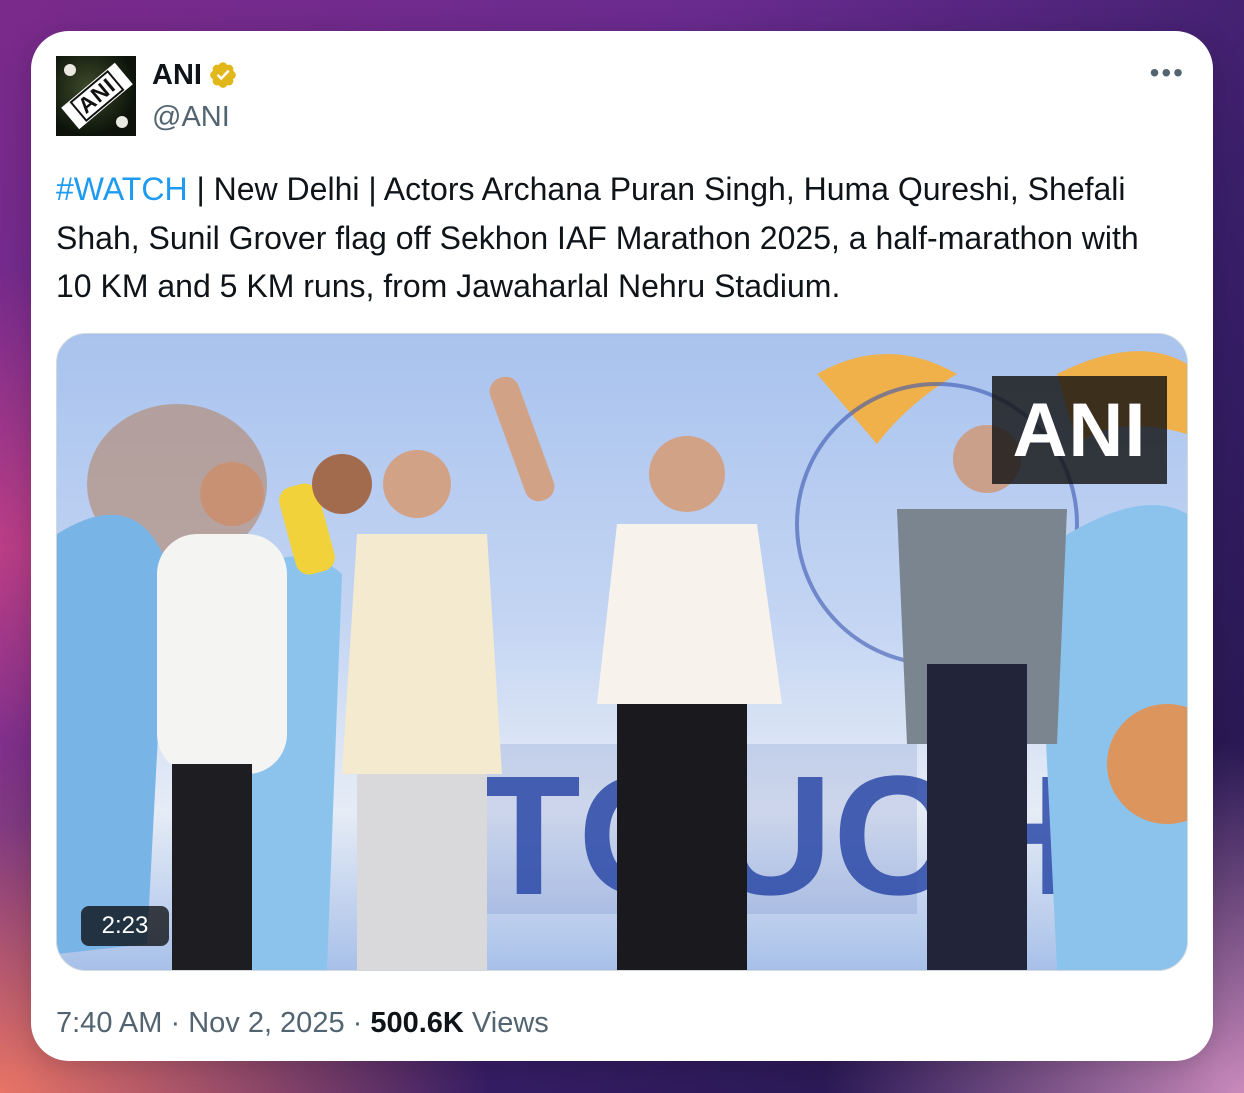 This screenshot has height=1093, width=1244. What do you see at coordinates (177, 75) in the screenshot?
I see `author-name-text: ANI` at bounding box center [177, 75].